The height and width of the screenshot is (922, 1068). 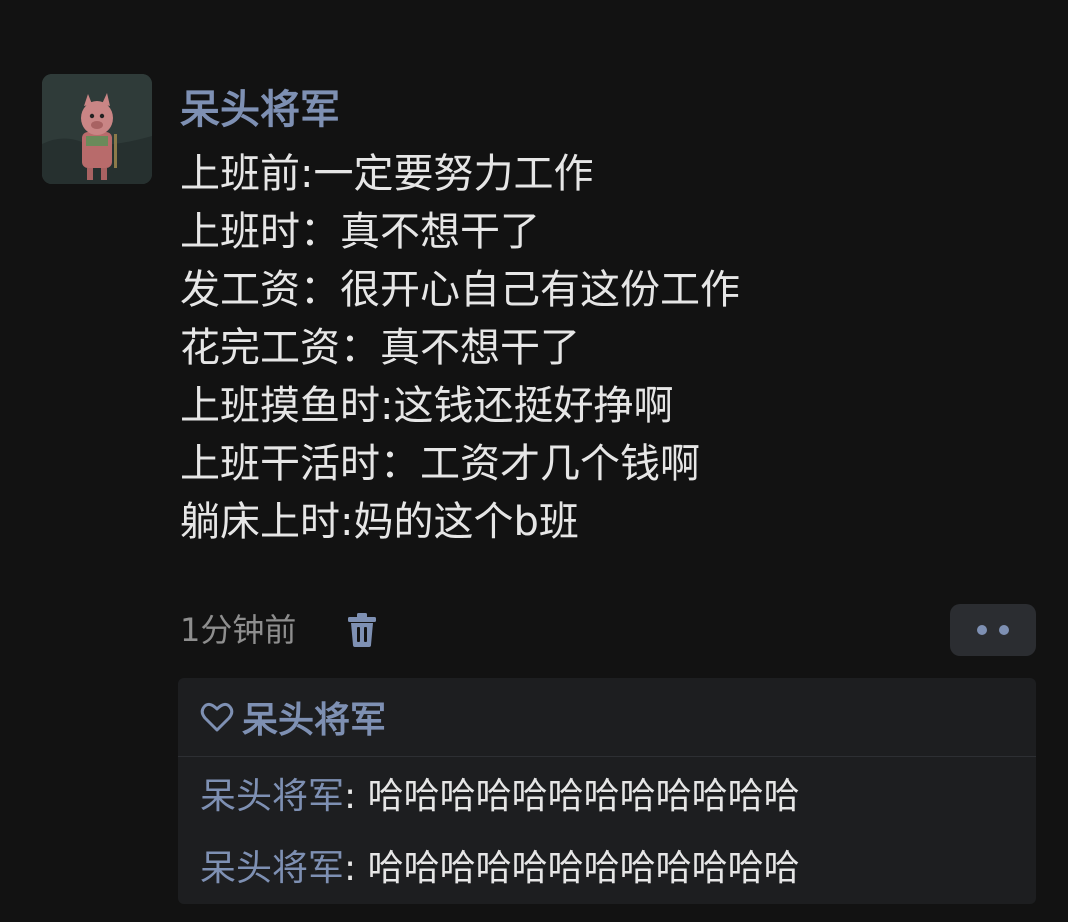 What do you see at coordinates (440, 464) in the screenshot?
I see `post-line: 上班干活时：工资才几个钱啊` at bounding box center [440, 464].